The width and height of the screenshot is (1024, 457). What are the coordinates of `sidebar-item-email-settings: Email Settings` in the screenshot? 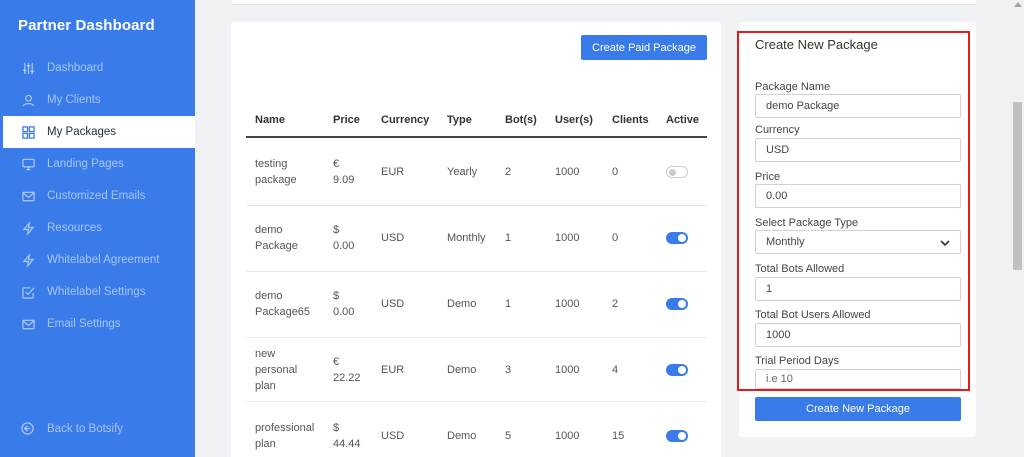 It's located at (97, 324).